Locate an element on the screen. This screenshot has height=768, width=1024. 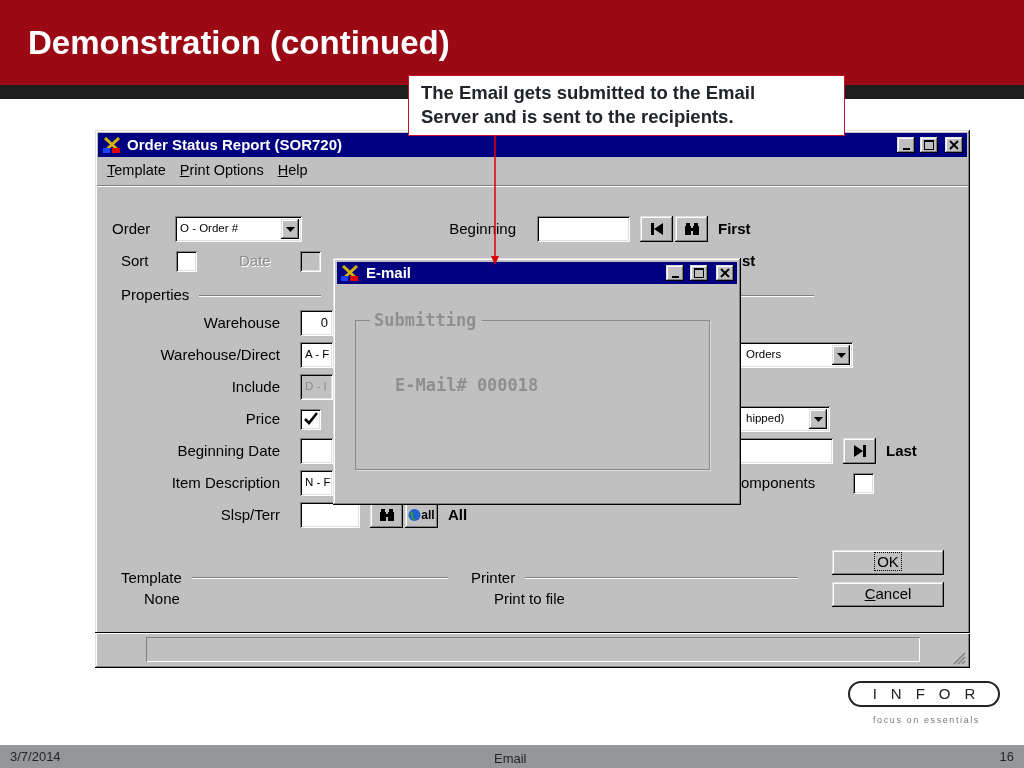
logo: INFOR is located at coordinates (931, 693).